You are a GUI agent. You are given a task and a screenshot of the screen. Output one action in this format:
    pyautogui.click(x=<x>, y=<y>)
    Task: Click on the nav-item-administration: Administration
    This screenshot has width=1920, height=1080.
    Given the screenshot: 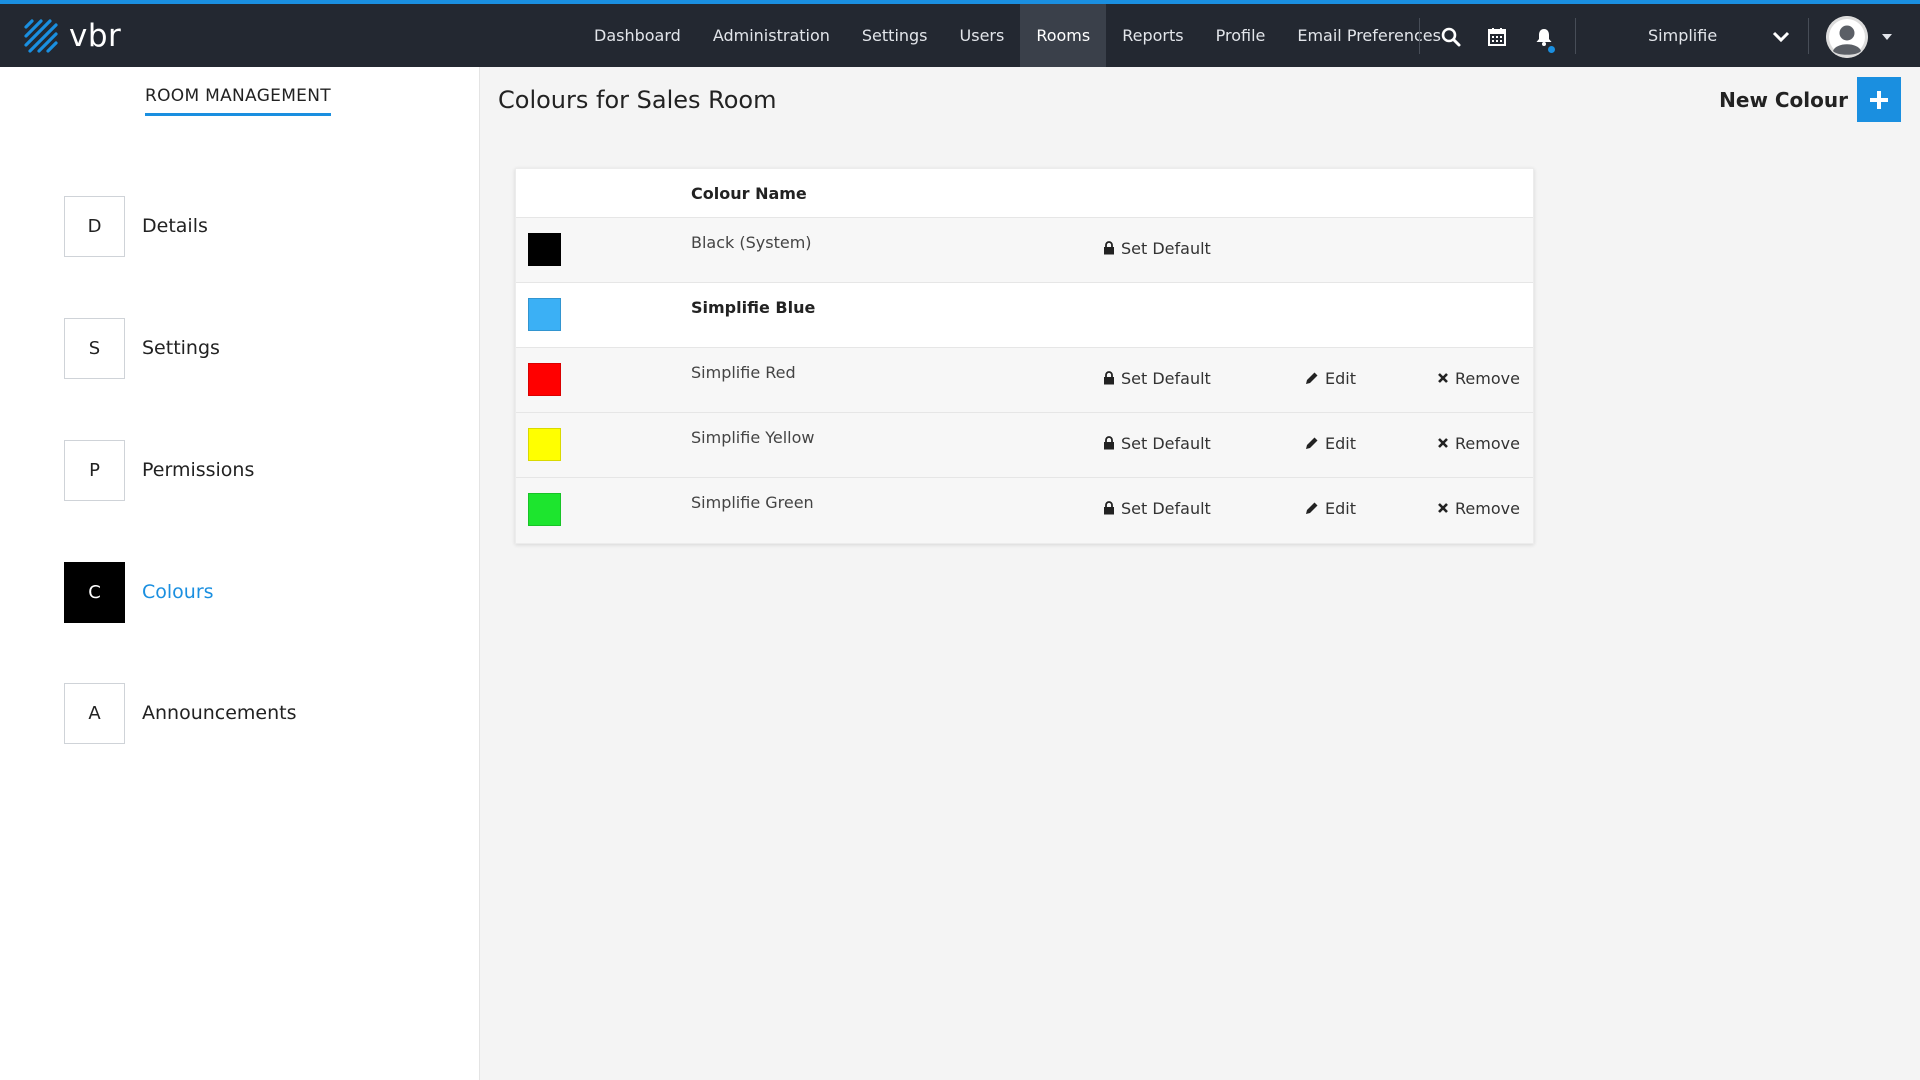 What is the action you would take?
    pyautogui.click(x=771, y=35)
    